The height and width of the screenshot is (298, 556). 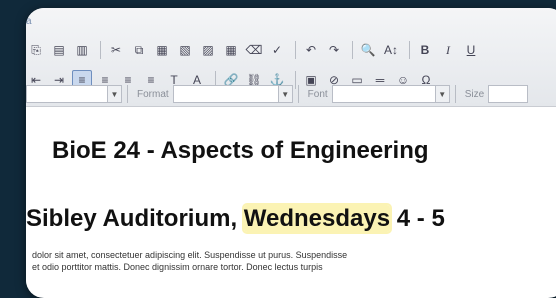 I want to click on size-select: Size, so click(x=495, y=94).